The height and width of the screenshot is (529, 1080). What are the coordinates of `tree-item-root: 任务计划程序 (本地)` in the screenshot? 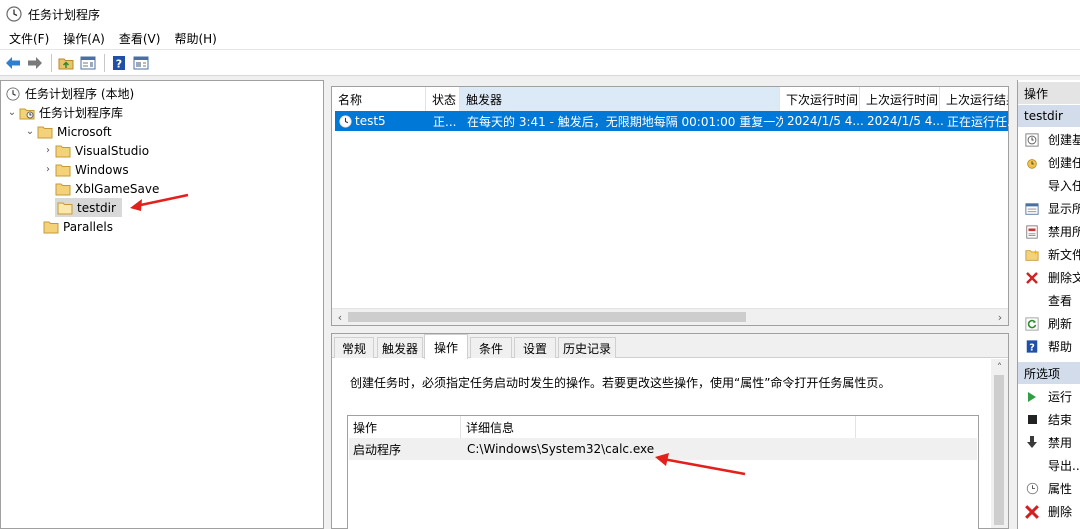 It's located at (69, 93).